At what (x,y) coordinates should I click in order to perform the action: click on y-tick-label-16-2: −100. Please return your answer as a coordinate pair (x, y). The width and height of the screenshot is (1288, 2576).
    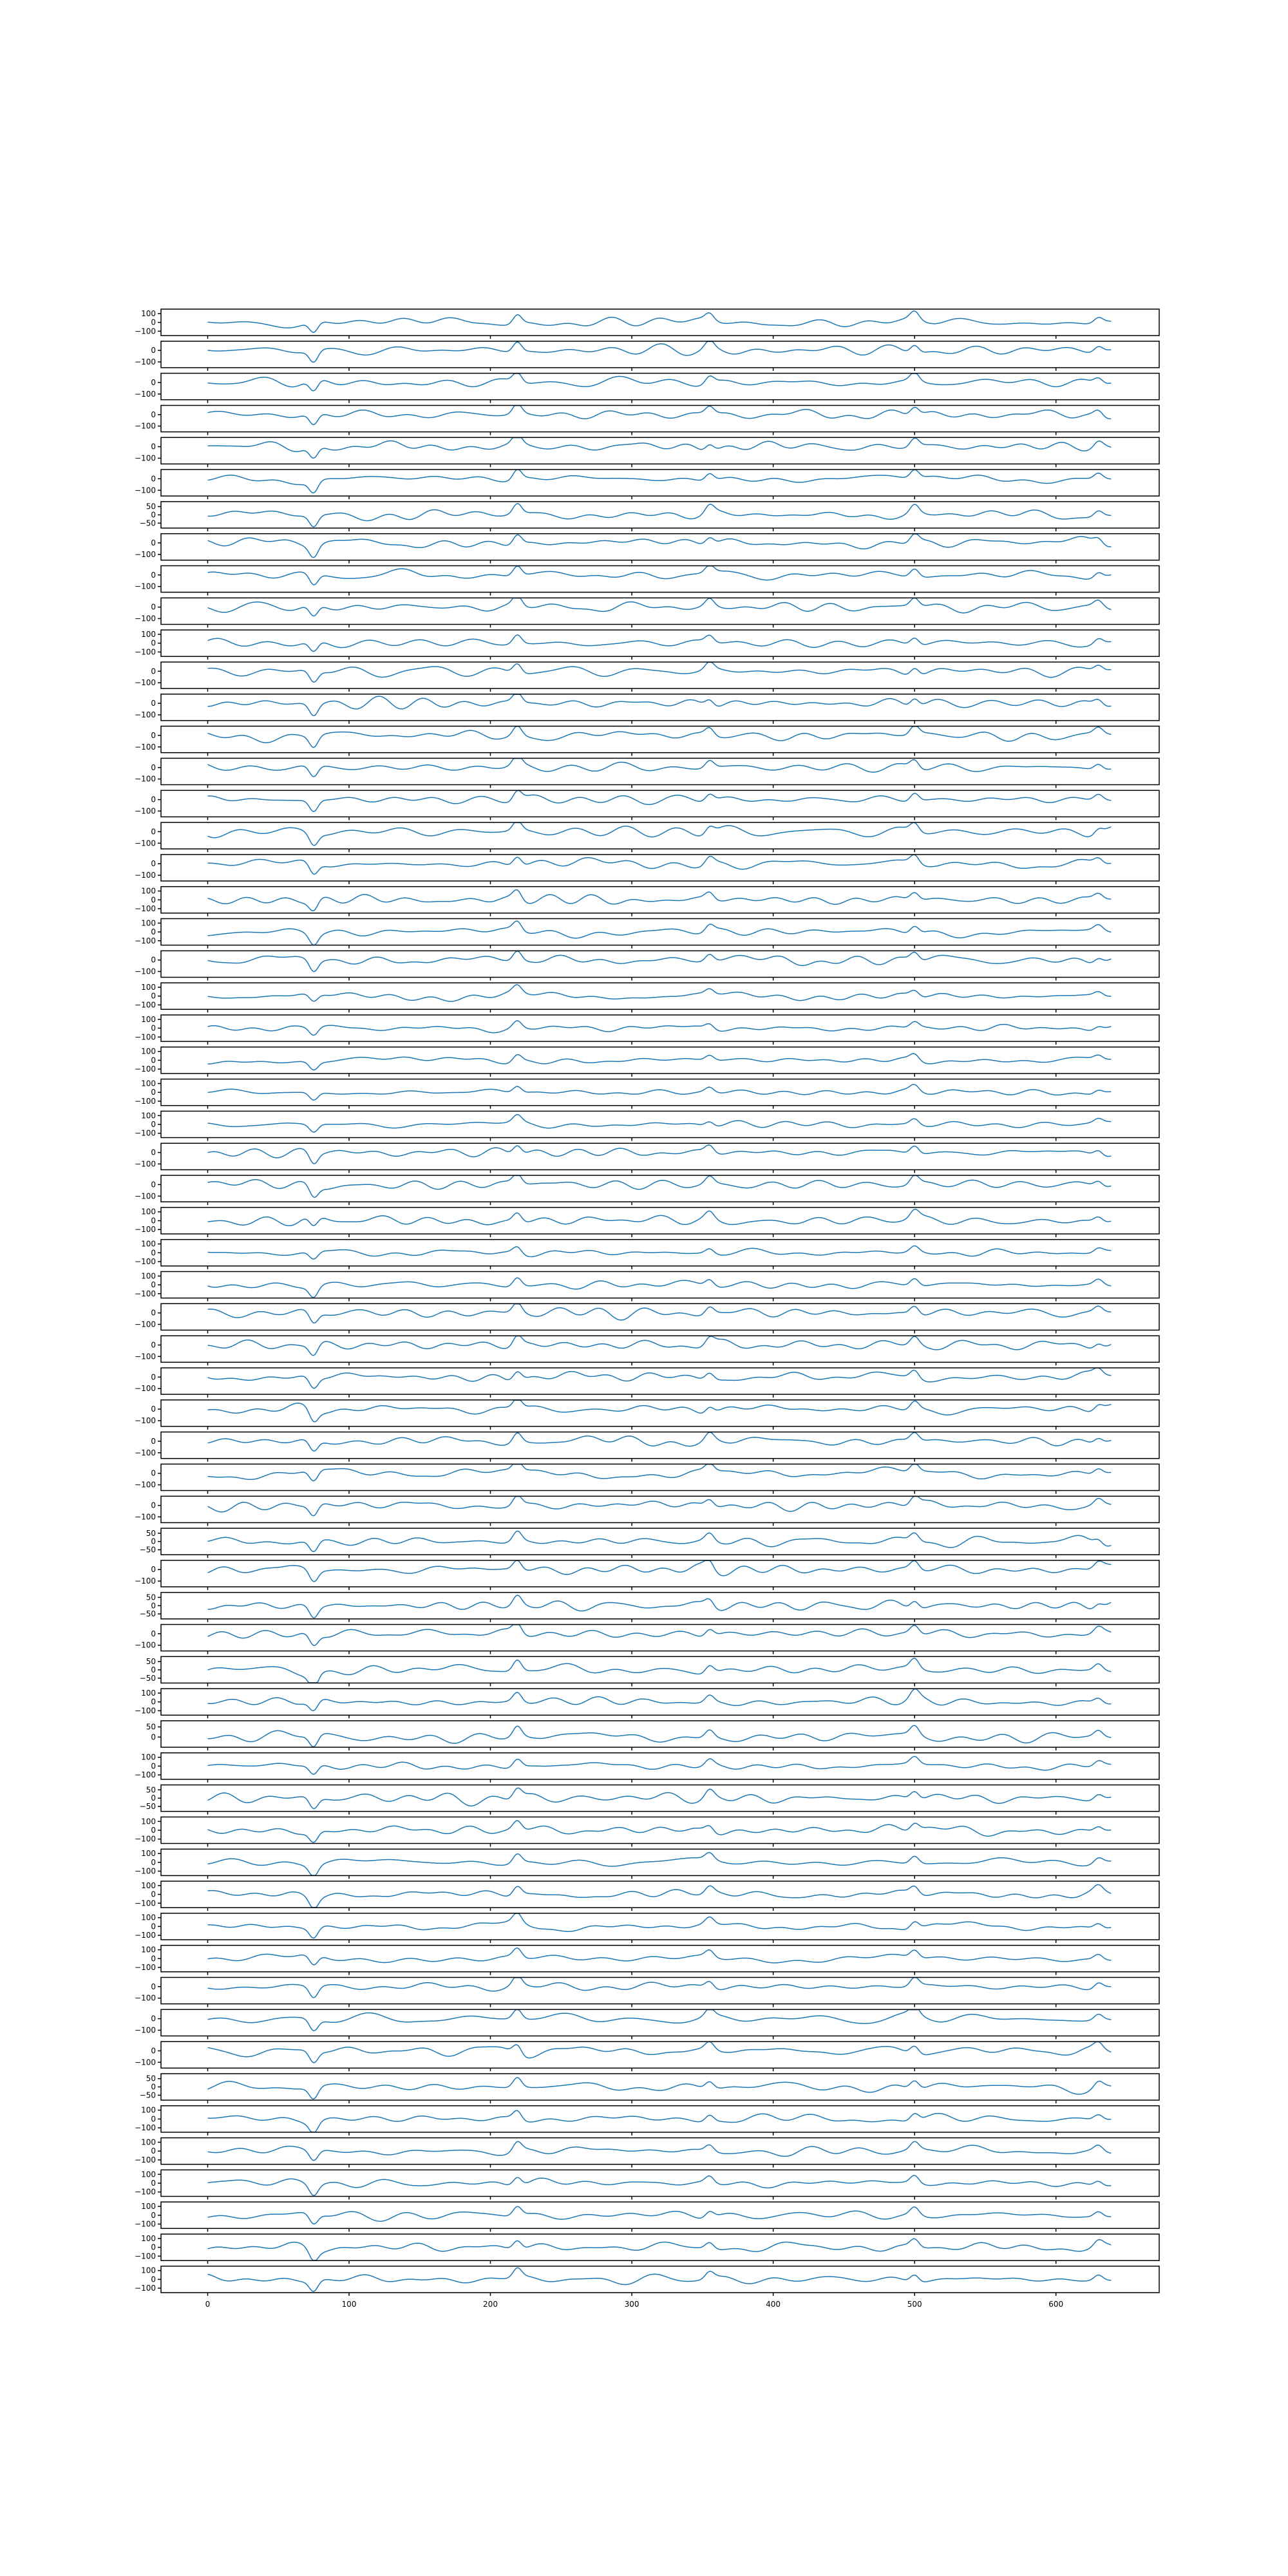
    Looking at the image, I should click on (145, 811).